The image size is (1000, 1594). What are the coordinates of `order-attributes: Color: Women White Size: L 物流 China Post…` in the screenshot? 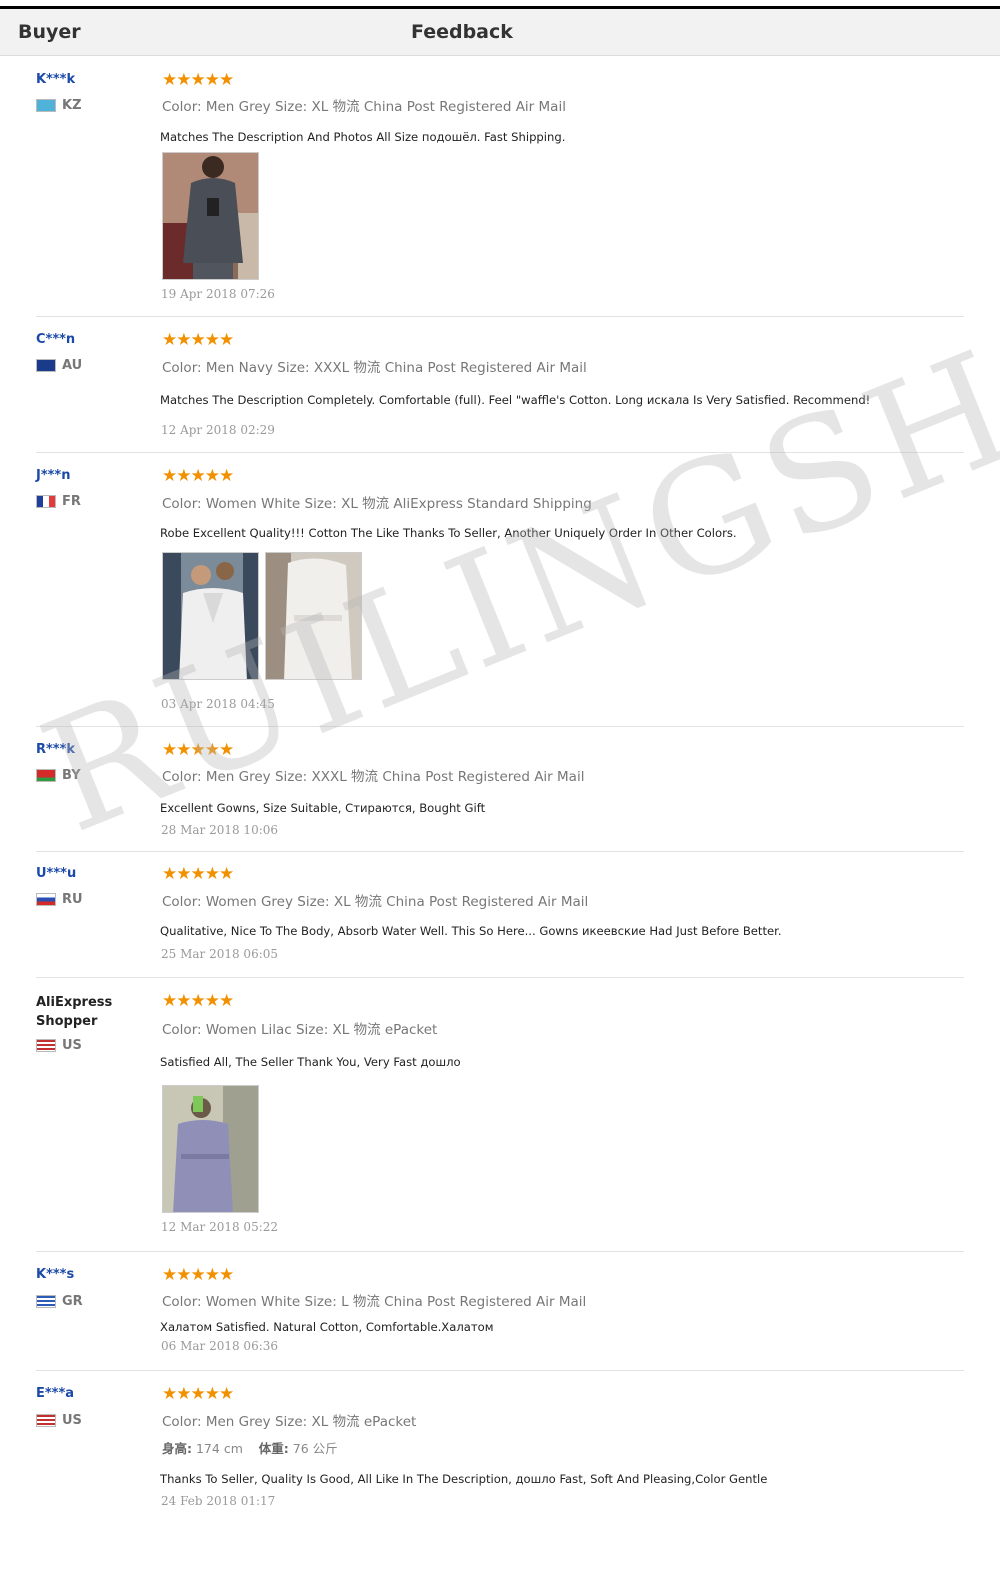 It's located at (374, 1302).